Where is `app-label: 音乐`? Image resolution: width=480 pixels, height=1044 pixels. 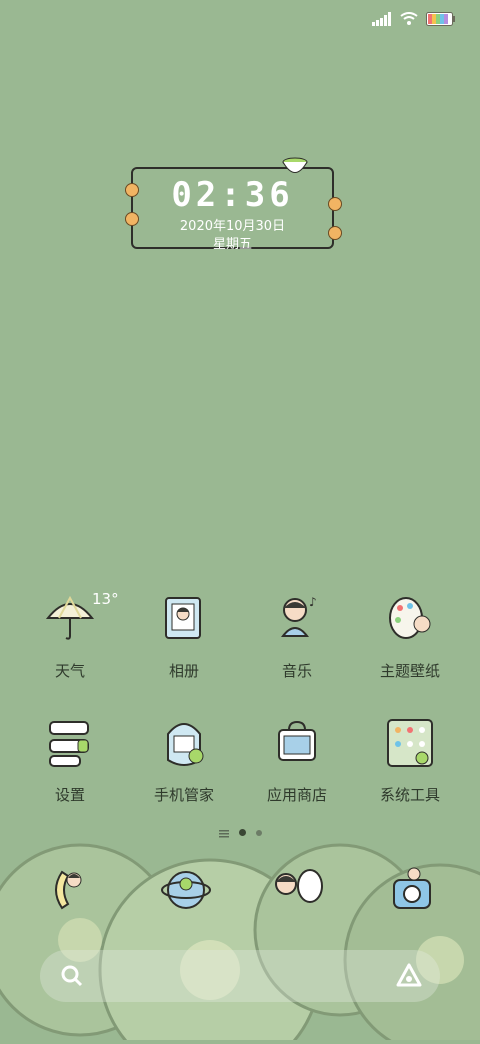 app-label: 音乐 is located at coordinates (296, 671).